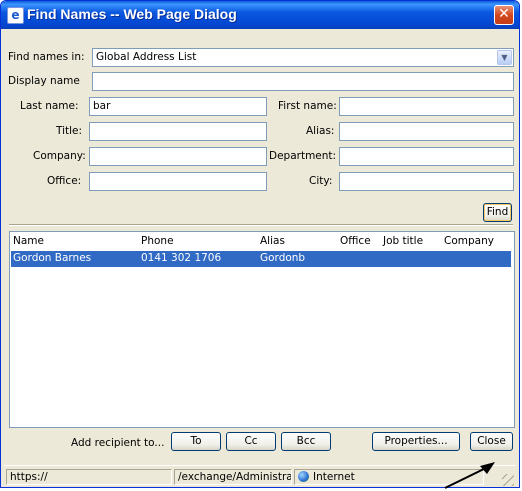  Describe the element at coordinates (491, 441) in the screenshot. I see `close-button: Close` at that location.